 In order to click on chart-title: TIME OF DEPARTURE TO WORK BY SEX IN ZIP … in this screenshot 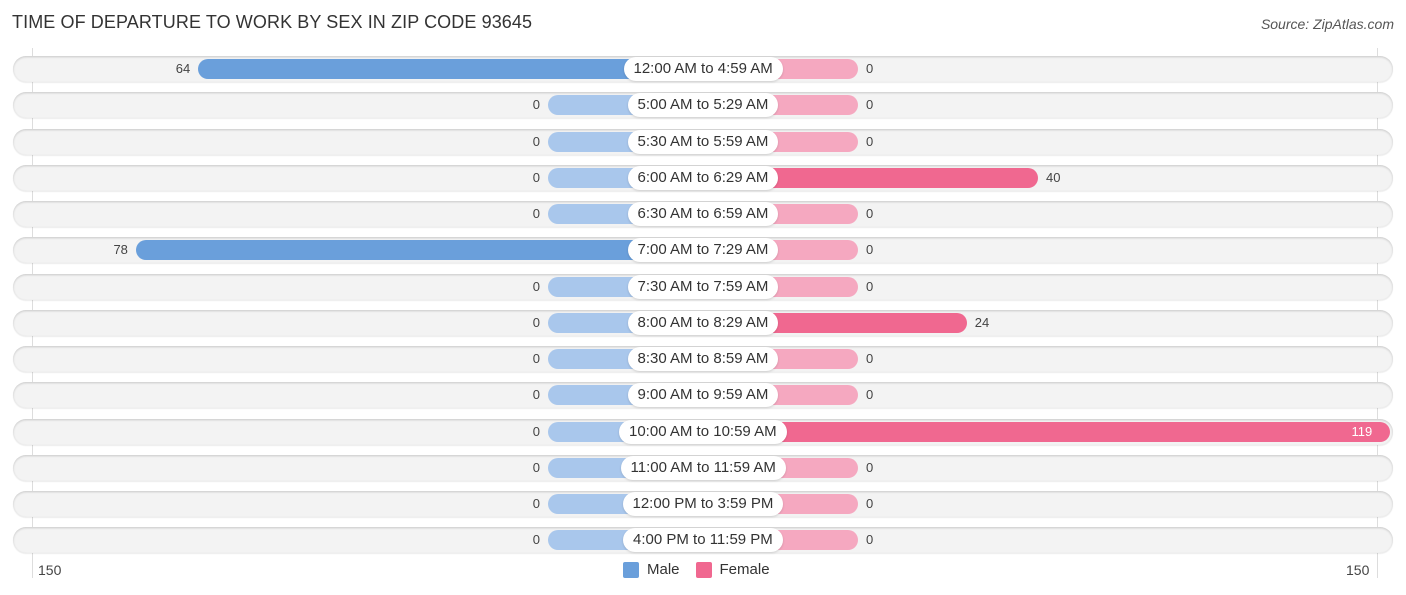, I will do `click(272, 22)`.